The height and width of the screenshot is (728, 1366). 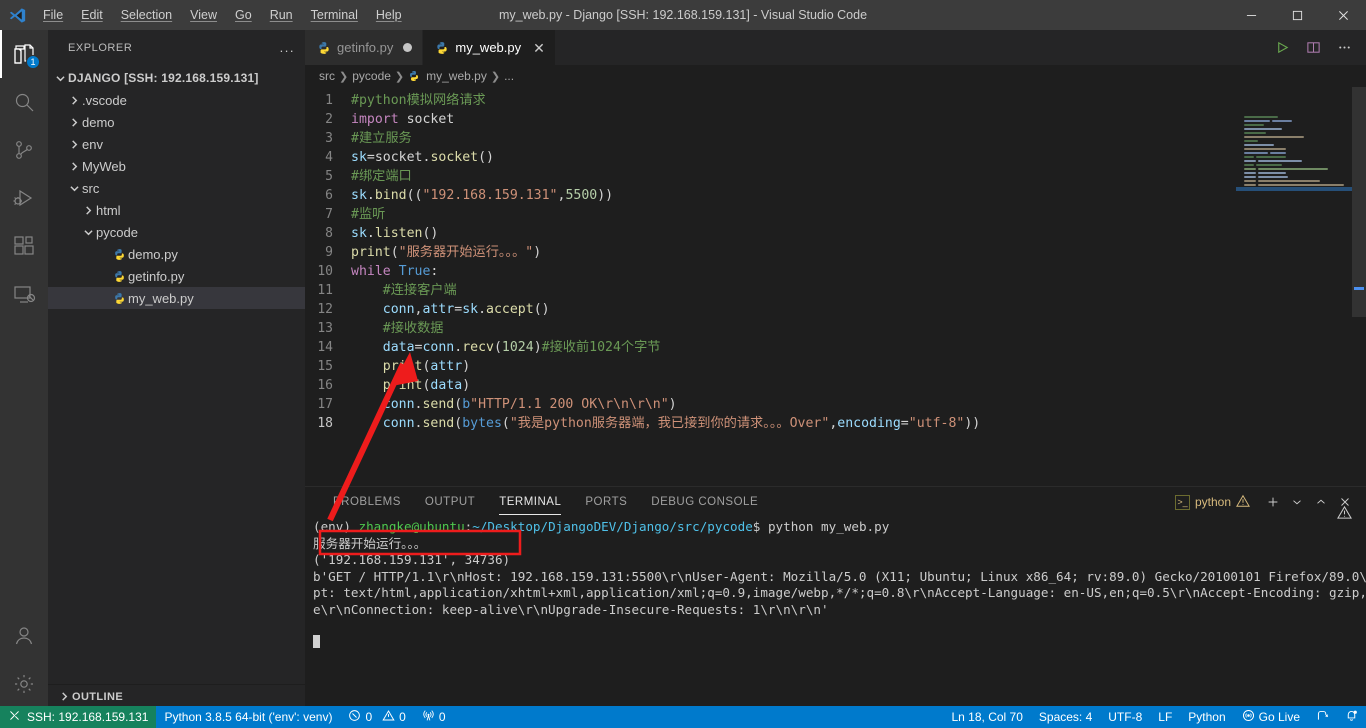 I want to click on minimap, so click(x=1294, y=286).